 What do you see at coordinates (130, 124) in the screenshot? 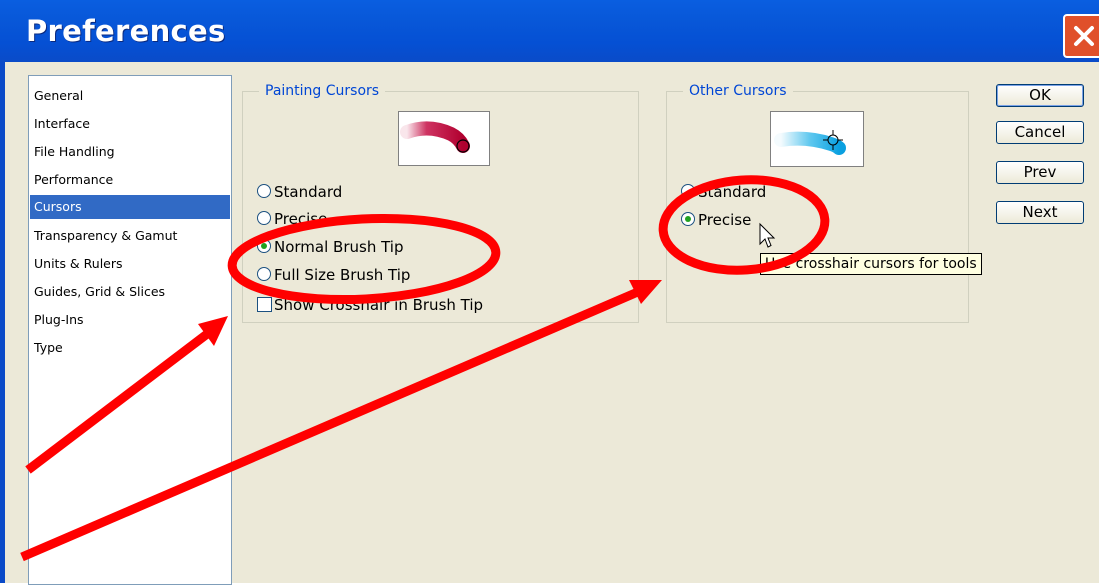
I see `category-interface: Interface` at bounding box center [130, 124].